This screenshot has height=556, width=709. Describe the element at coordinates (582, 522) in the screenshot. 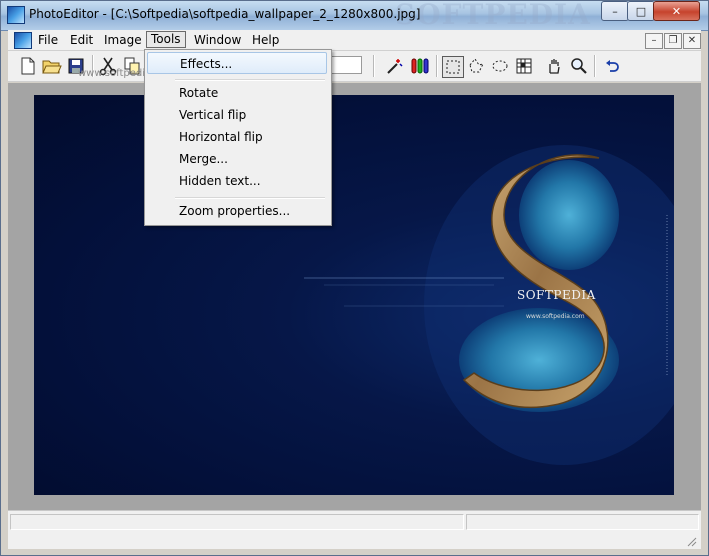

I see `status-panel-right` at that location.